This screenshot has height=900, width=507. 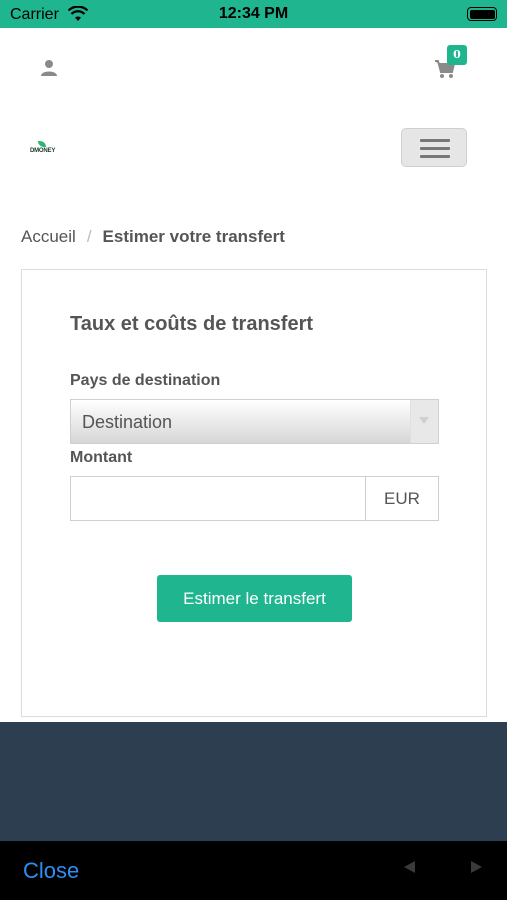 I want to click on chevron-down-icon, so click(x=424, y=420).